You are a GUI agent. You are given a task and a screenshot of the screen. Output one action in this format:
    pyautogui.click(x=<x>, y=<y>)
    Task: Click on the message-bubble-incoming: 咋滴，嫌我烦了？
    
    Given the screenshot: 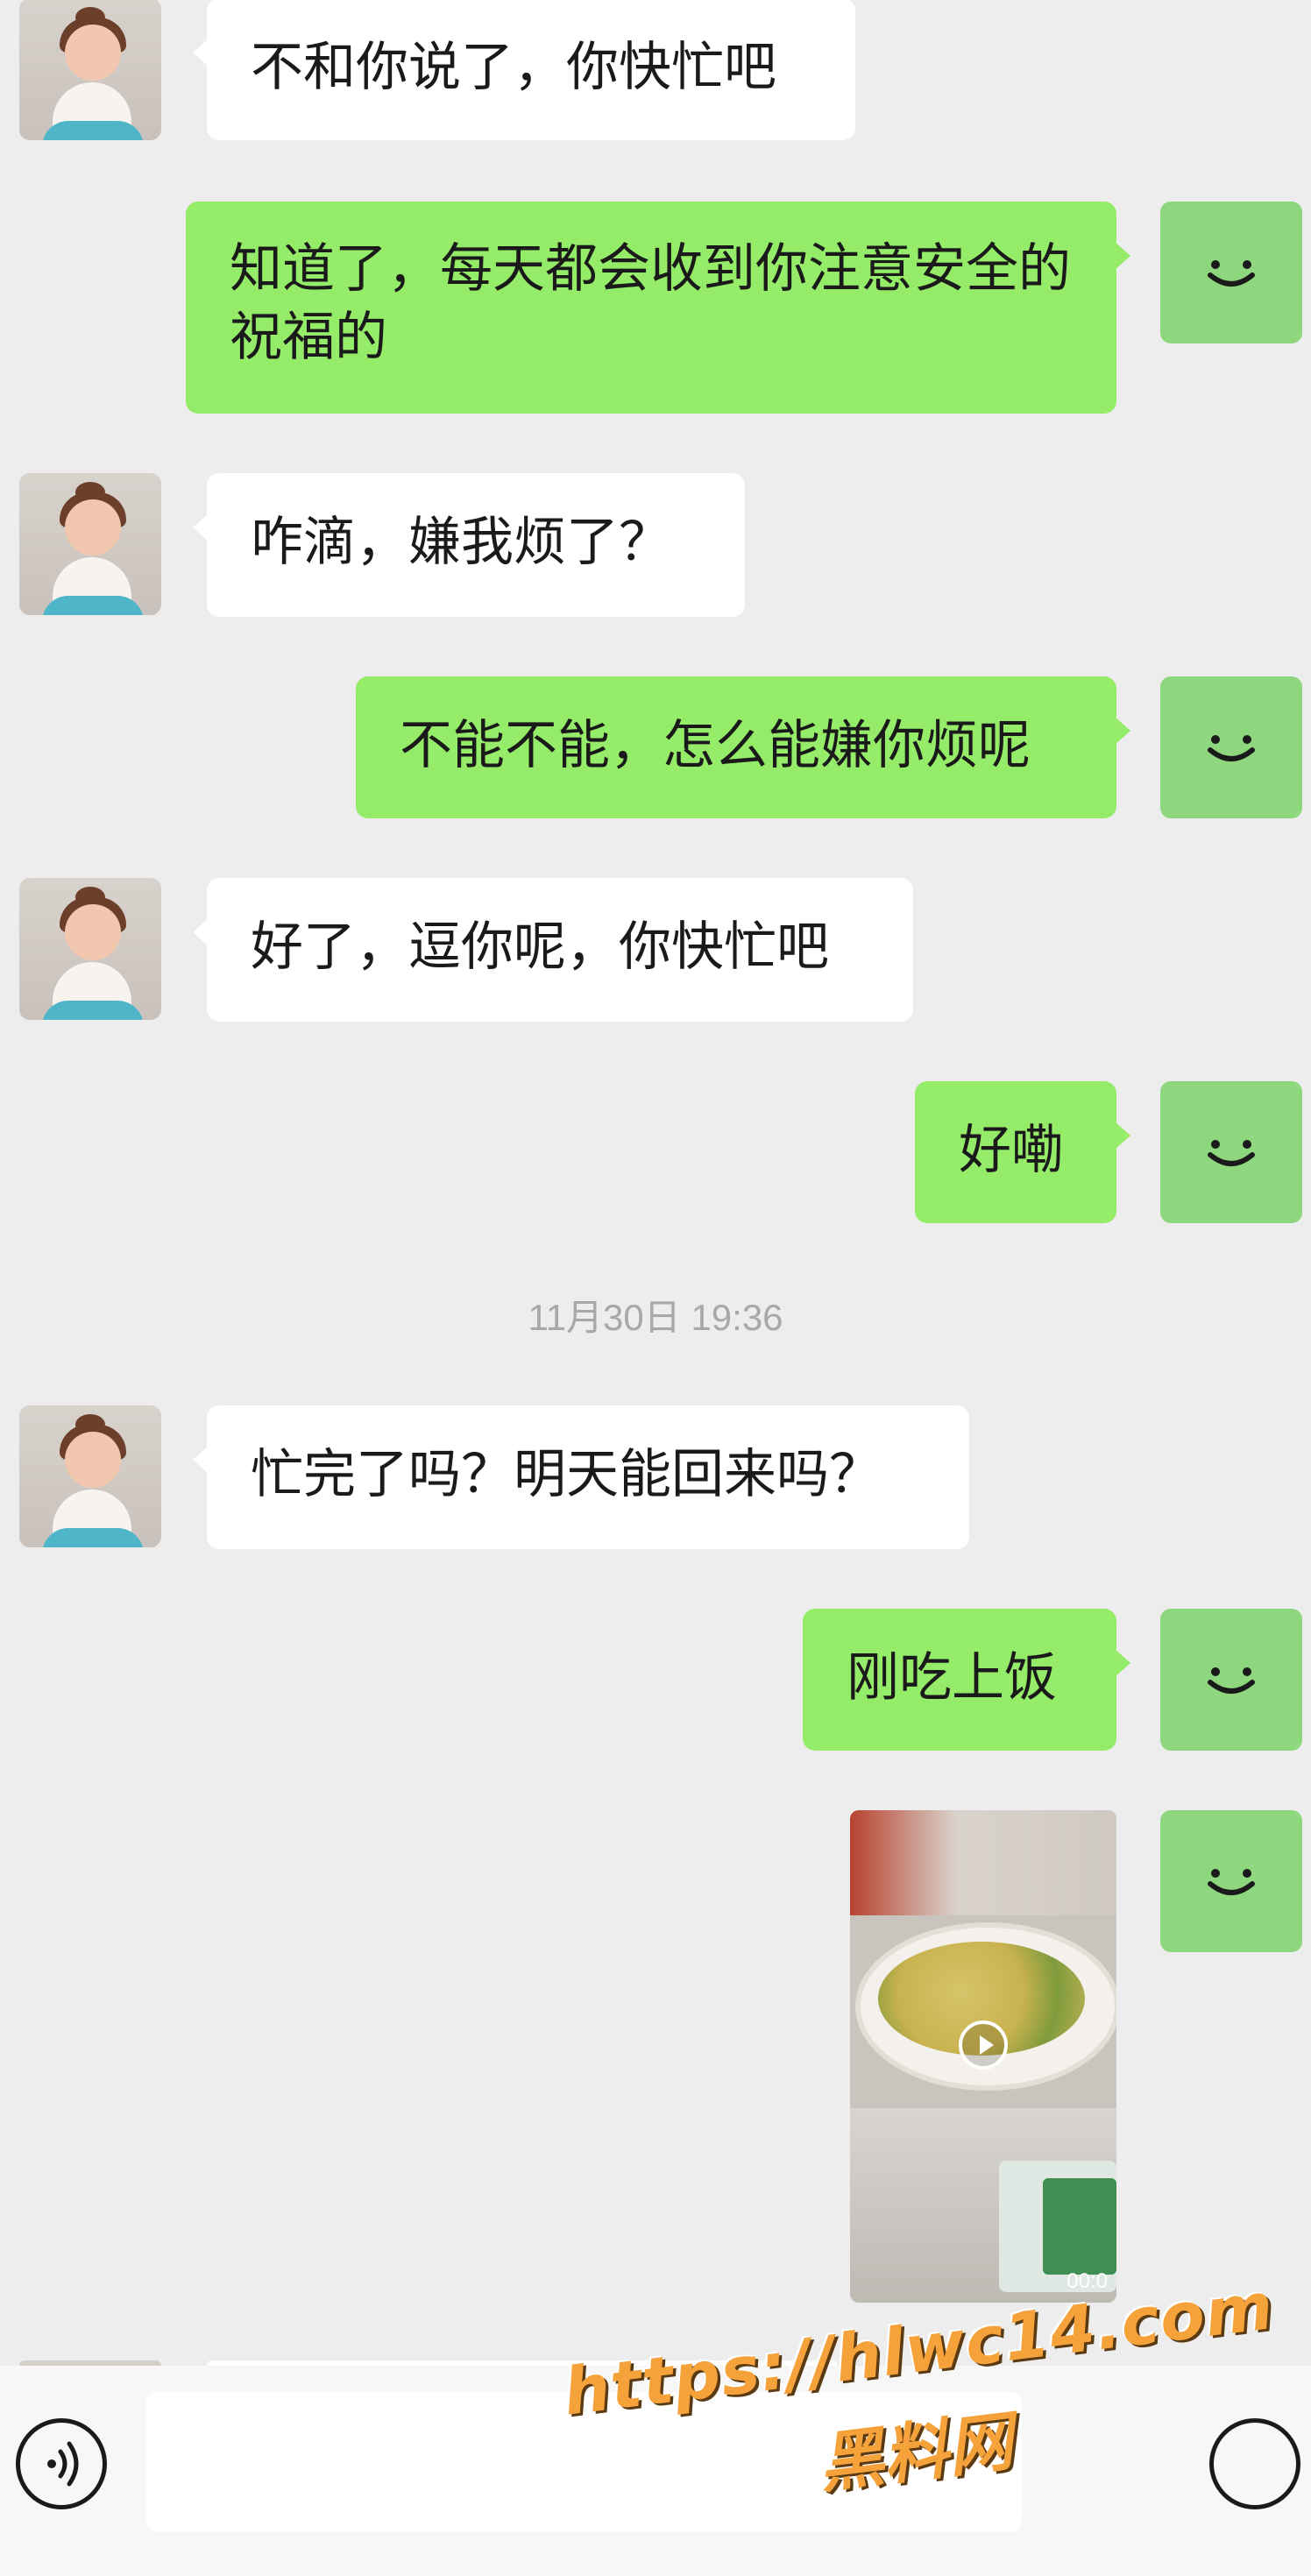 What is the action you would take?
    pyautogui.click(x=469, y=545)
    